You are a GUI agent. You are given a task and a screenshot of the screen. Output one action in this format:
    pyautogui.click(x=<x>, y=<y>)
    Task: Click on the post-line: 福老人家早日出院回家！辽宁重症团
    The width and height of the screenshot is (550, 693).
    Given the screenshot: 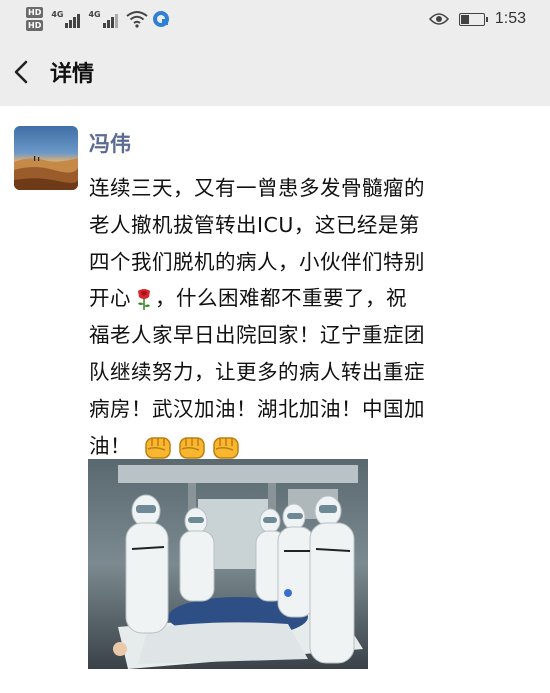 What is the action you would take?
    pyautogui.click(x=257, y=335)
    